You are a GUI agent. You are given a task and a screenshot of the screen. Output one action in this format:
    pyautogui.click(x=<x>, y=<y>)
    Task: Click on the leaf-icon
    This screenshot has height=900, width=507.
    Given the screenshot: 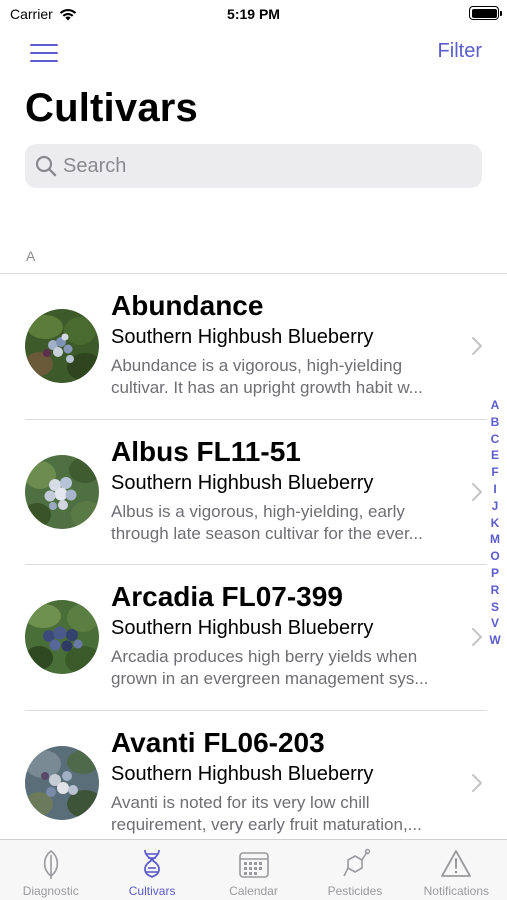 What is the action you would take?
    pyautogui.click(x=50, y=864)
    